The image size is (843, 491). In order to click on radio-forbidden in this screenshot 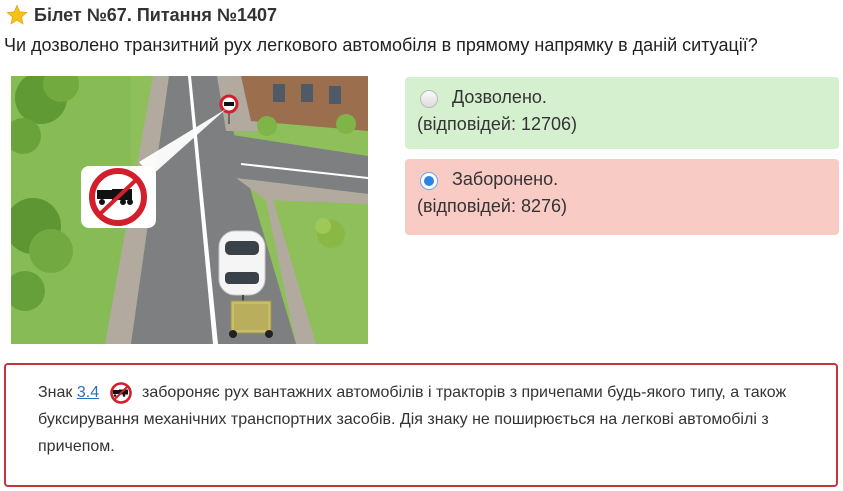, I will do `click(429, 180)`.